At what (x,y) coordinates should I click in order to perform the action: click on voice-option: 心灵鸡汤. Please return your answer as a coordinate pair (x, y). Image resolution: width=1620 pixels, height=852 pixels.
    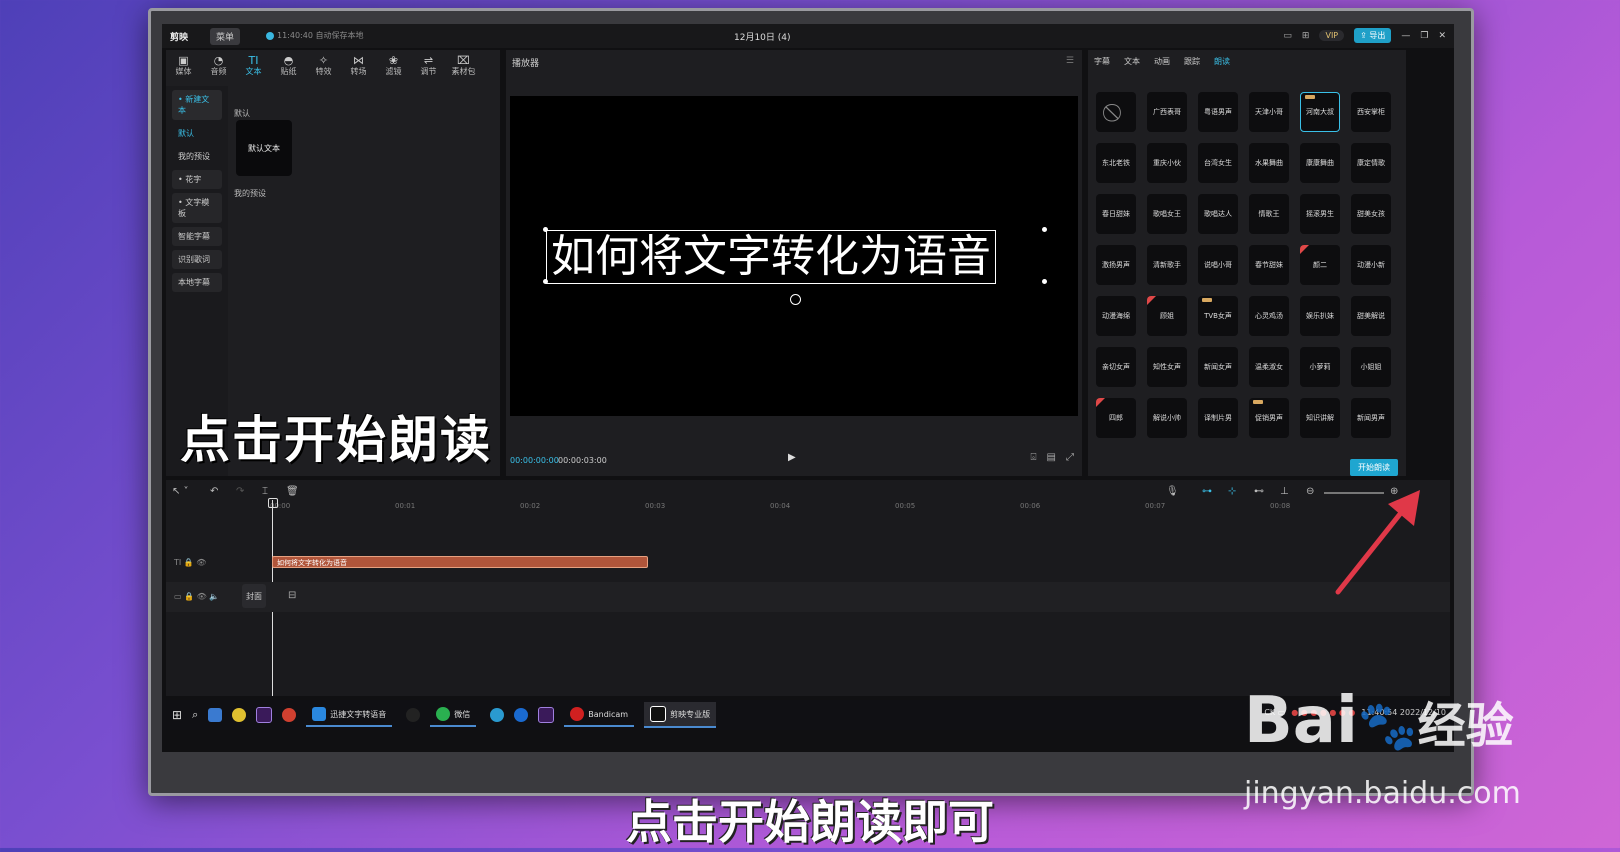
    Looking at the image, I should click on (1269, 316).